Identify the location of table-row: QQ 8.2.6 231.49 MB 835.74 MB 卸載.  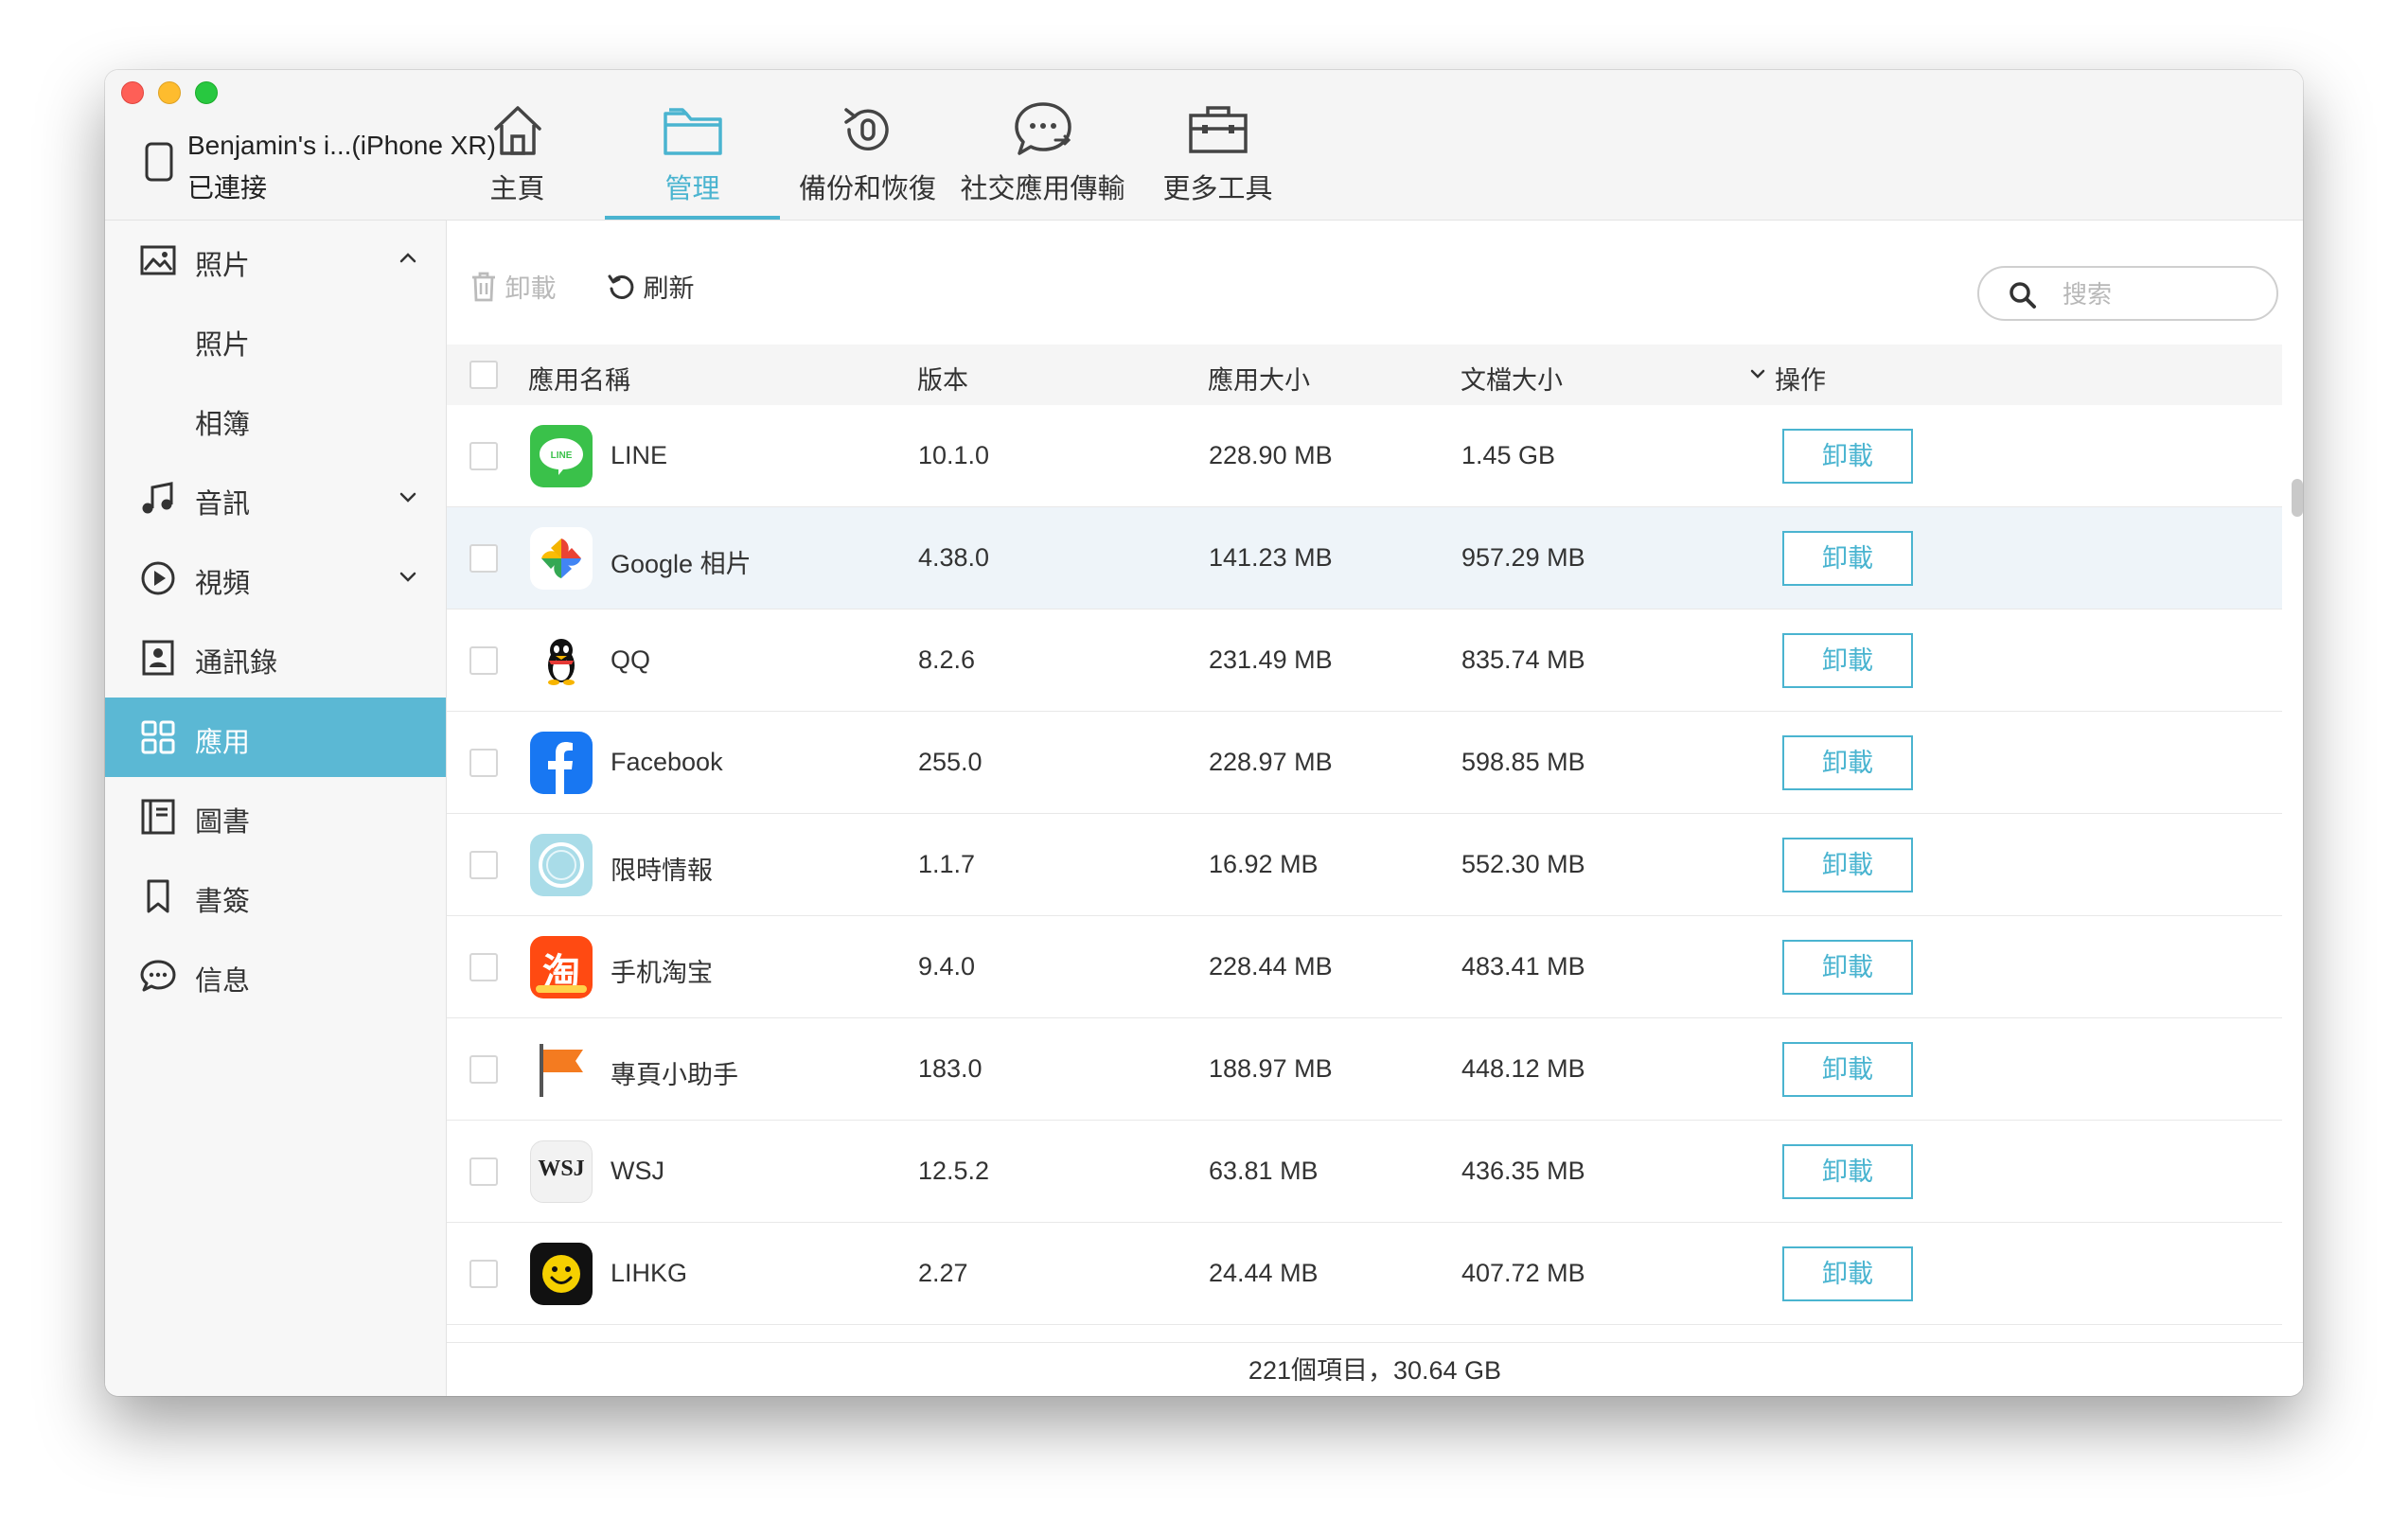
(1364, 661).